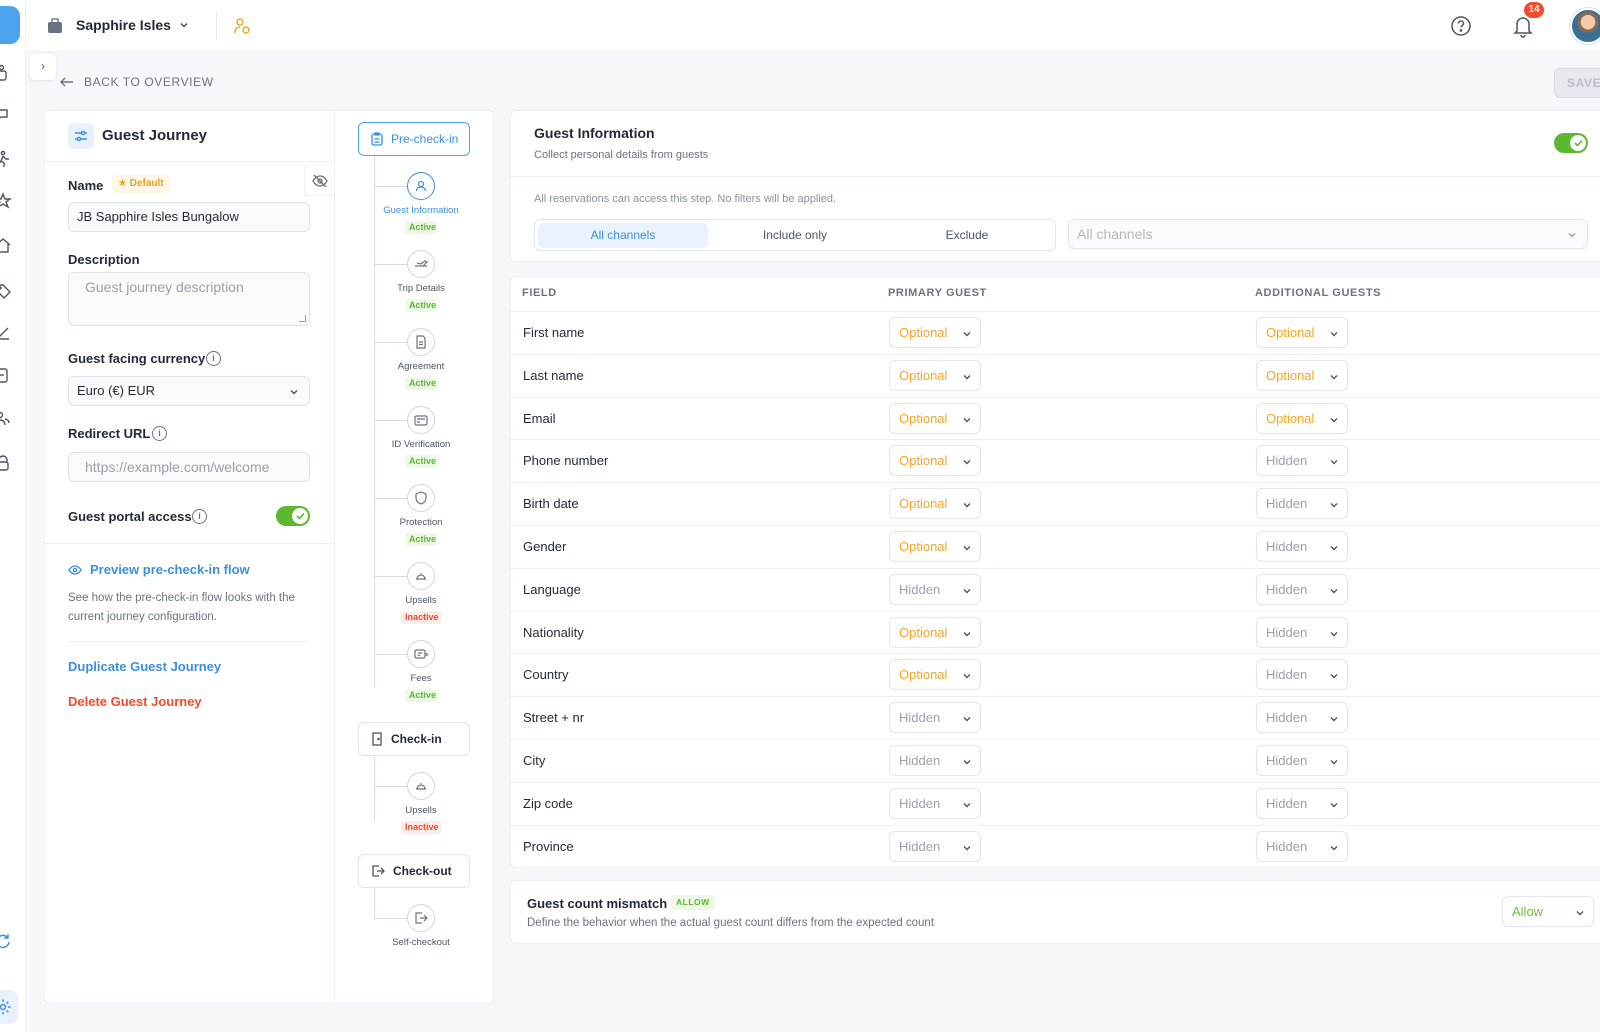 Image resolution: width=1600 pixels, height=1032 pixels. I want to click on save-button: SAVE, so click(1577, 83).